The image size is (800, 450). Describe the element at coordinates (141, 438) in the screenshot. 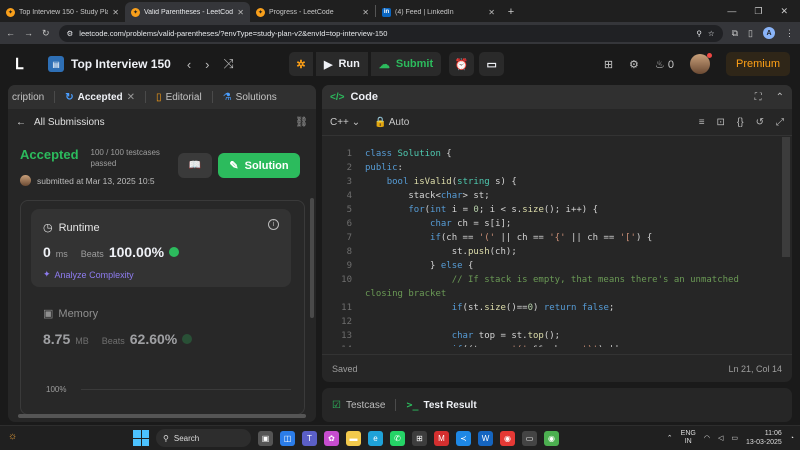

I see `windows-start-icon` at that location.